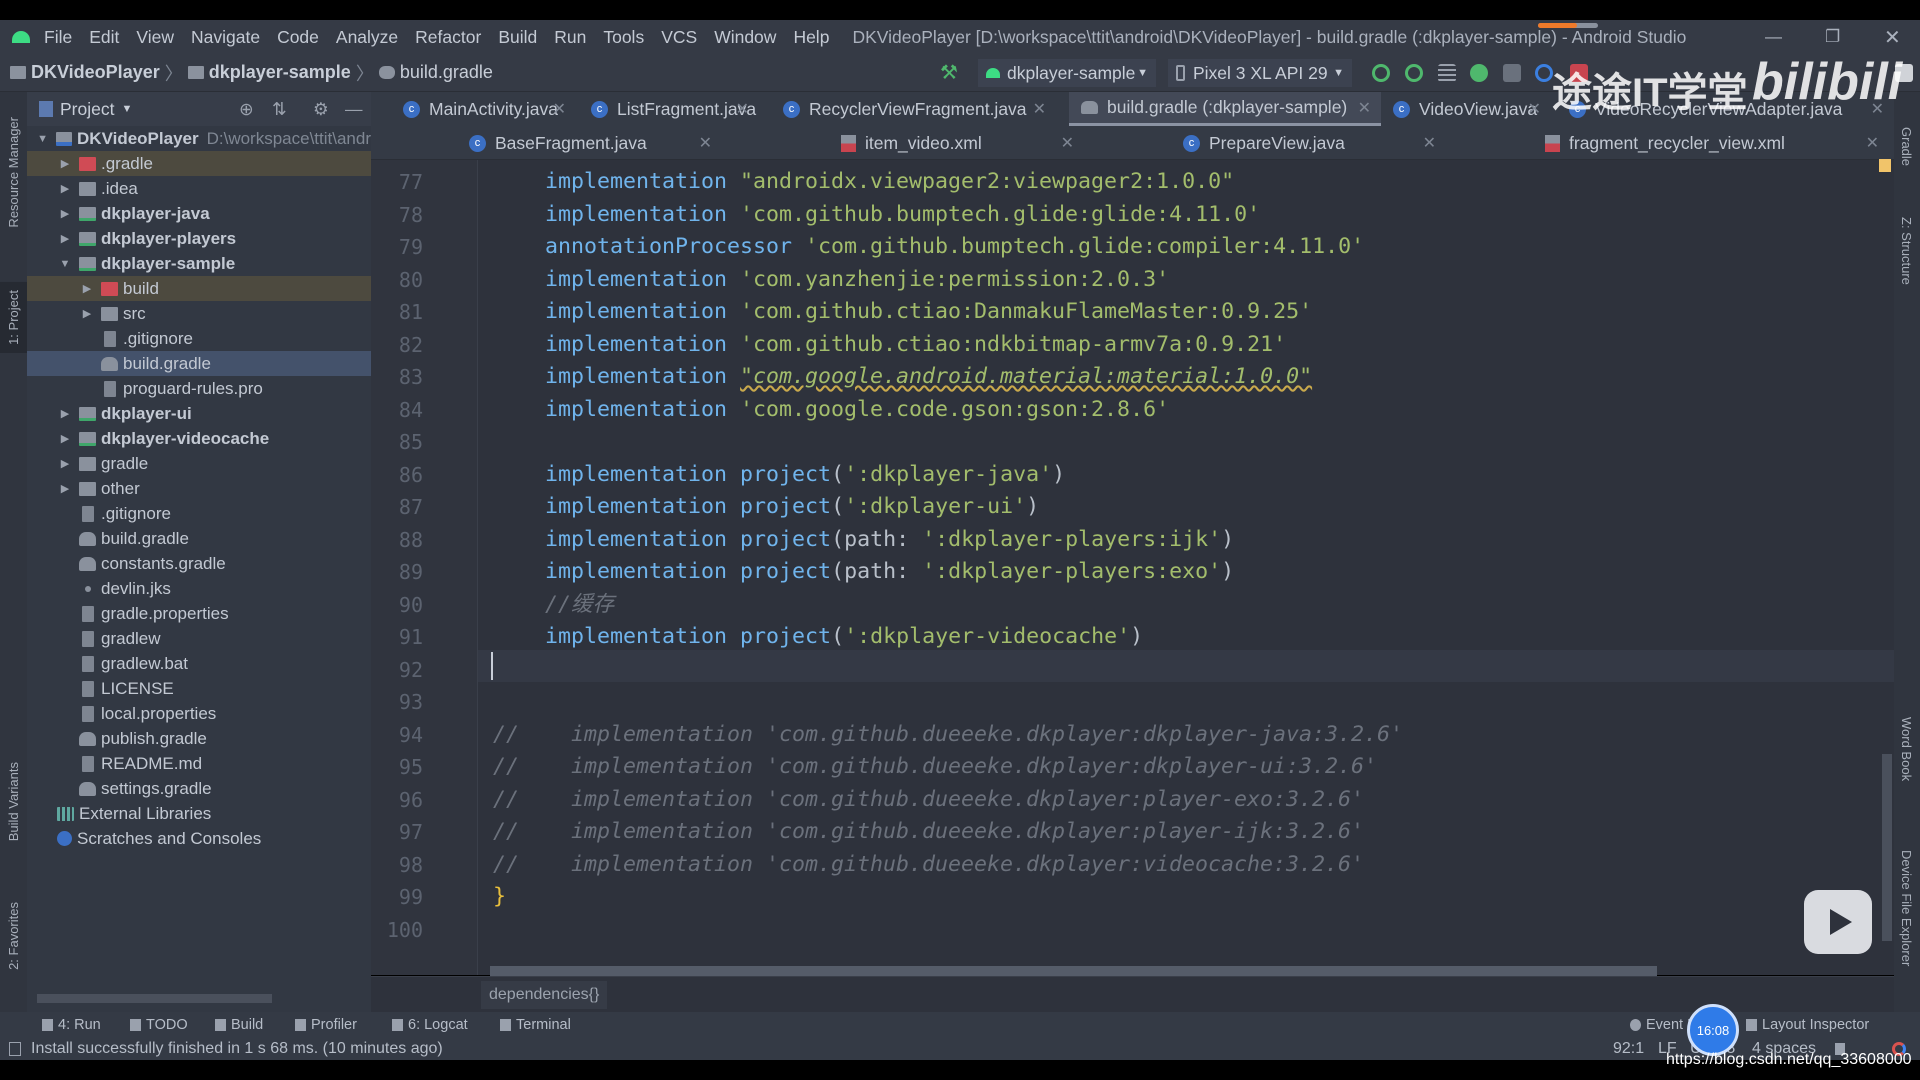 This screenshot has width=1920, height=1080. What do you see at coordinates (199, 288) in the screenshot?
I see `tree-item: ▶ build` at bounding box center [199, 288].